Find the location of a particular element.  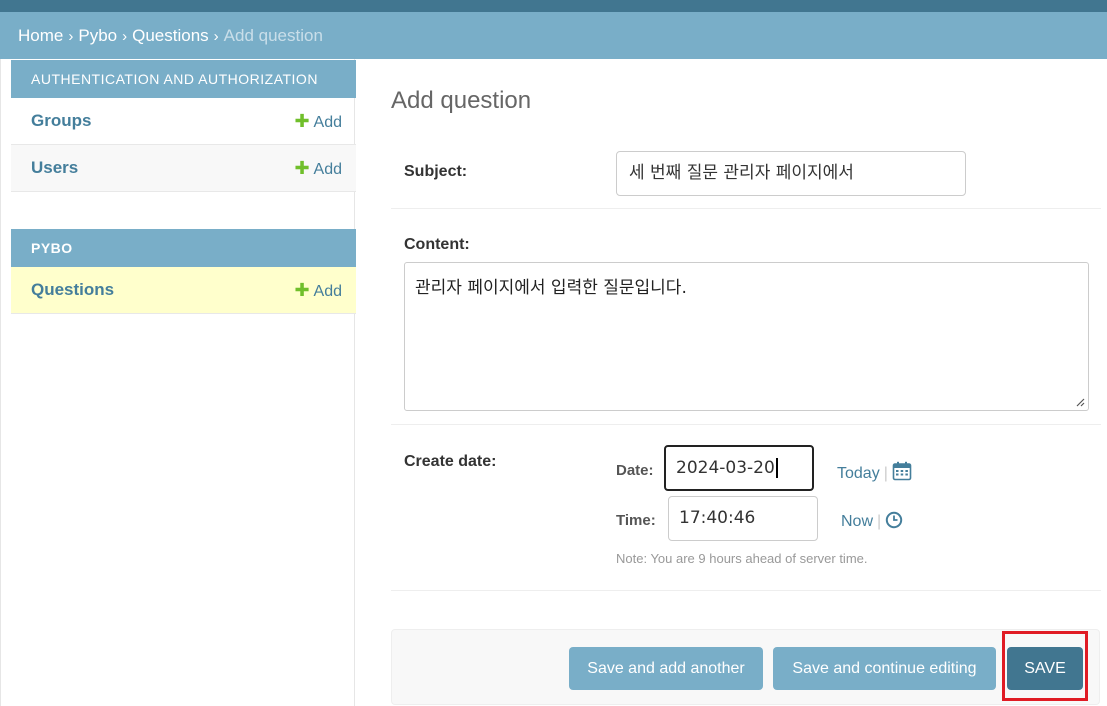

date-label: Date: is located at coordinates (635, 470).